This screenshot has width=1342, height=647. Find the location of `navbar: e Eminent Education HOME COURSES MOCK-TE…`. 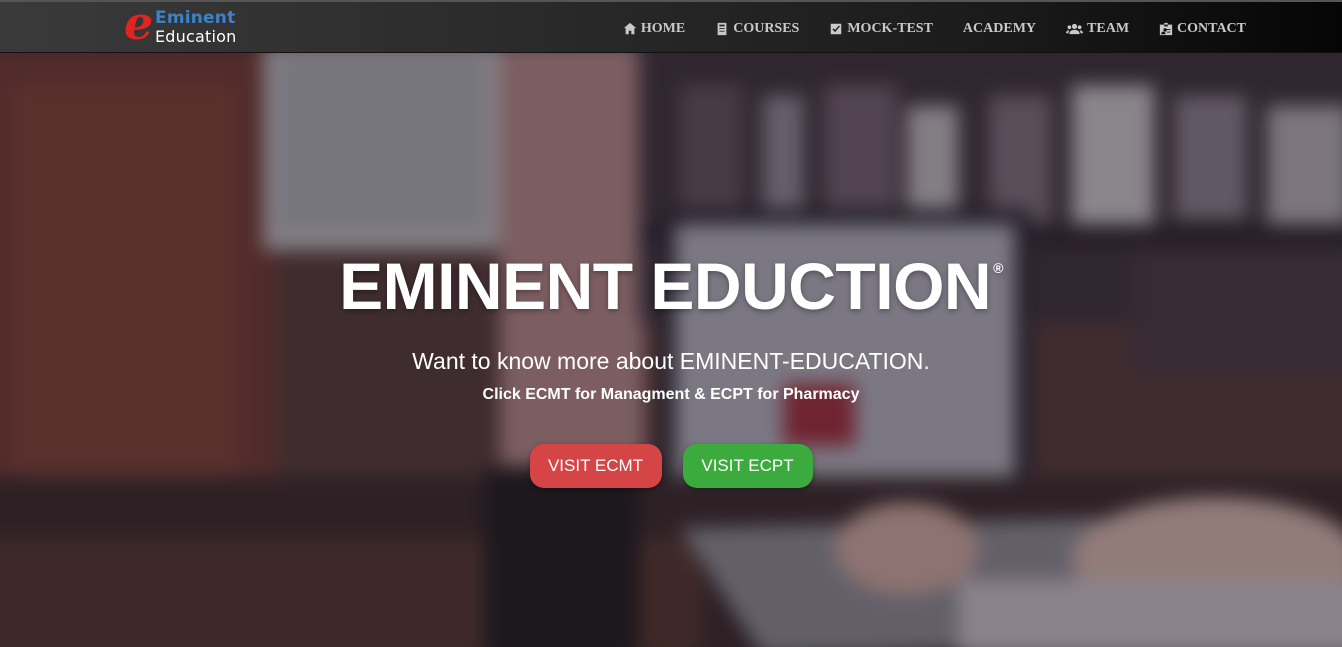

navbar: e Eminent Education HOME COURSES MOCK-TE… is located at coordinates (671, 26).